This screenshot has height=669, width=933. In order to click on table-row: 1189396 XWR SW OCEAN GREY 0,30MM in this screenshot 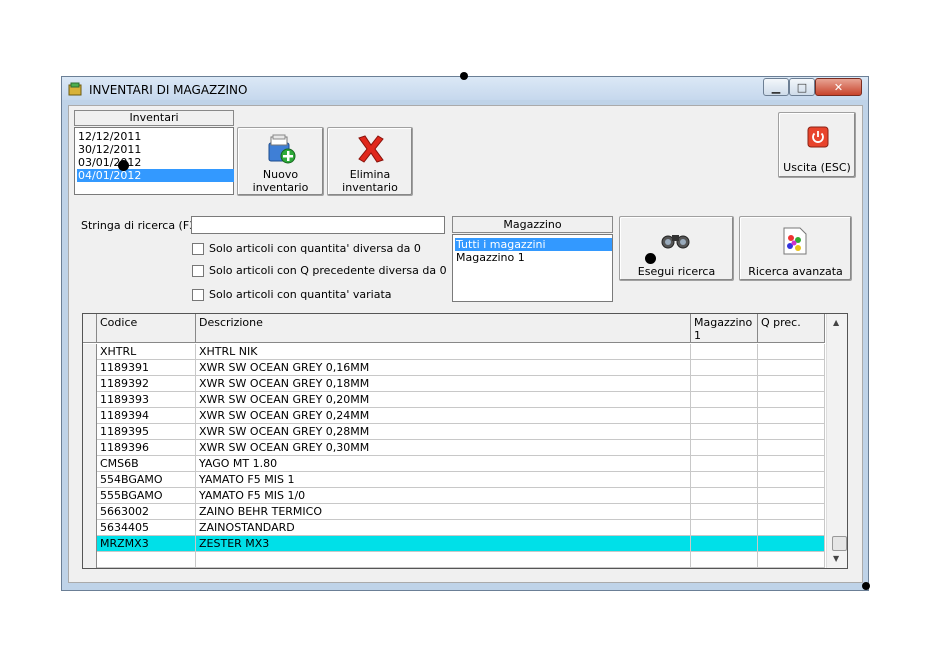, I will do `click(454, 448)`.